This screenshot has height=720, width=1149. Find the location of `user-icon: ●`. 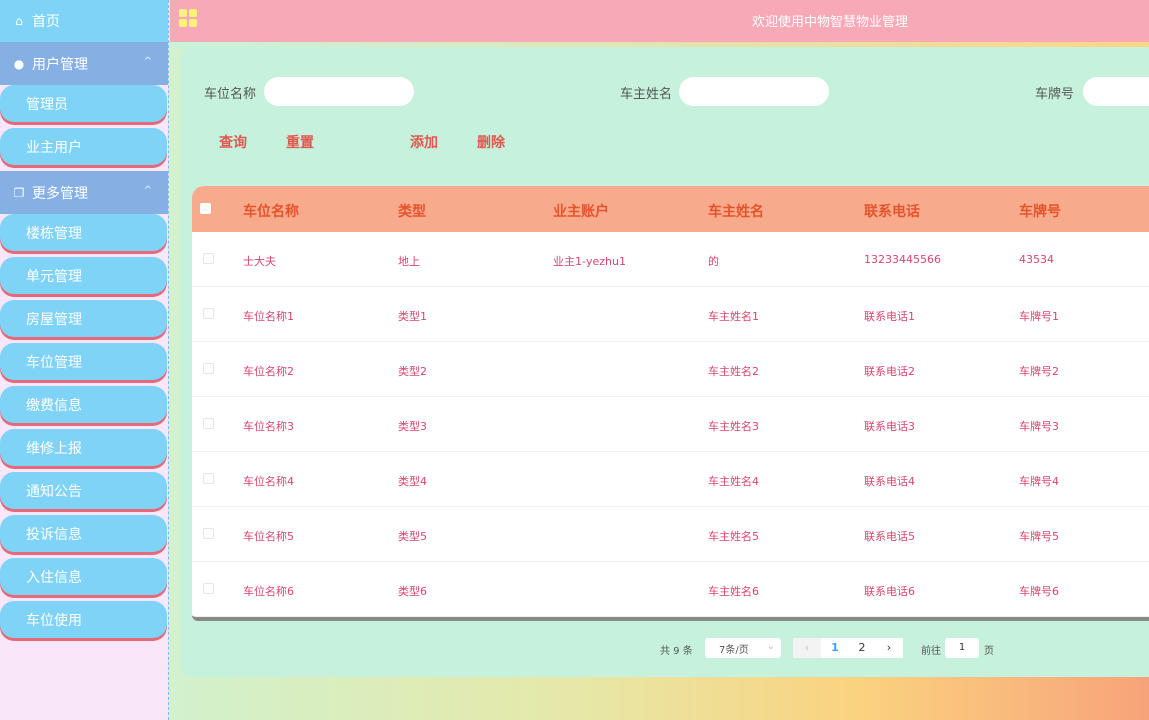

user-icon: ● is located at coordinates (19, 63).